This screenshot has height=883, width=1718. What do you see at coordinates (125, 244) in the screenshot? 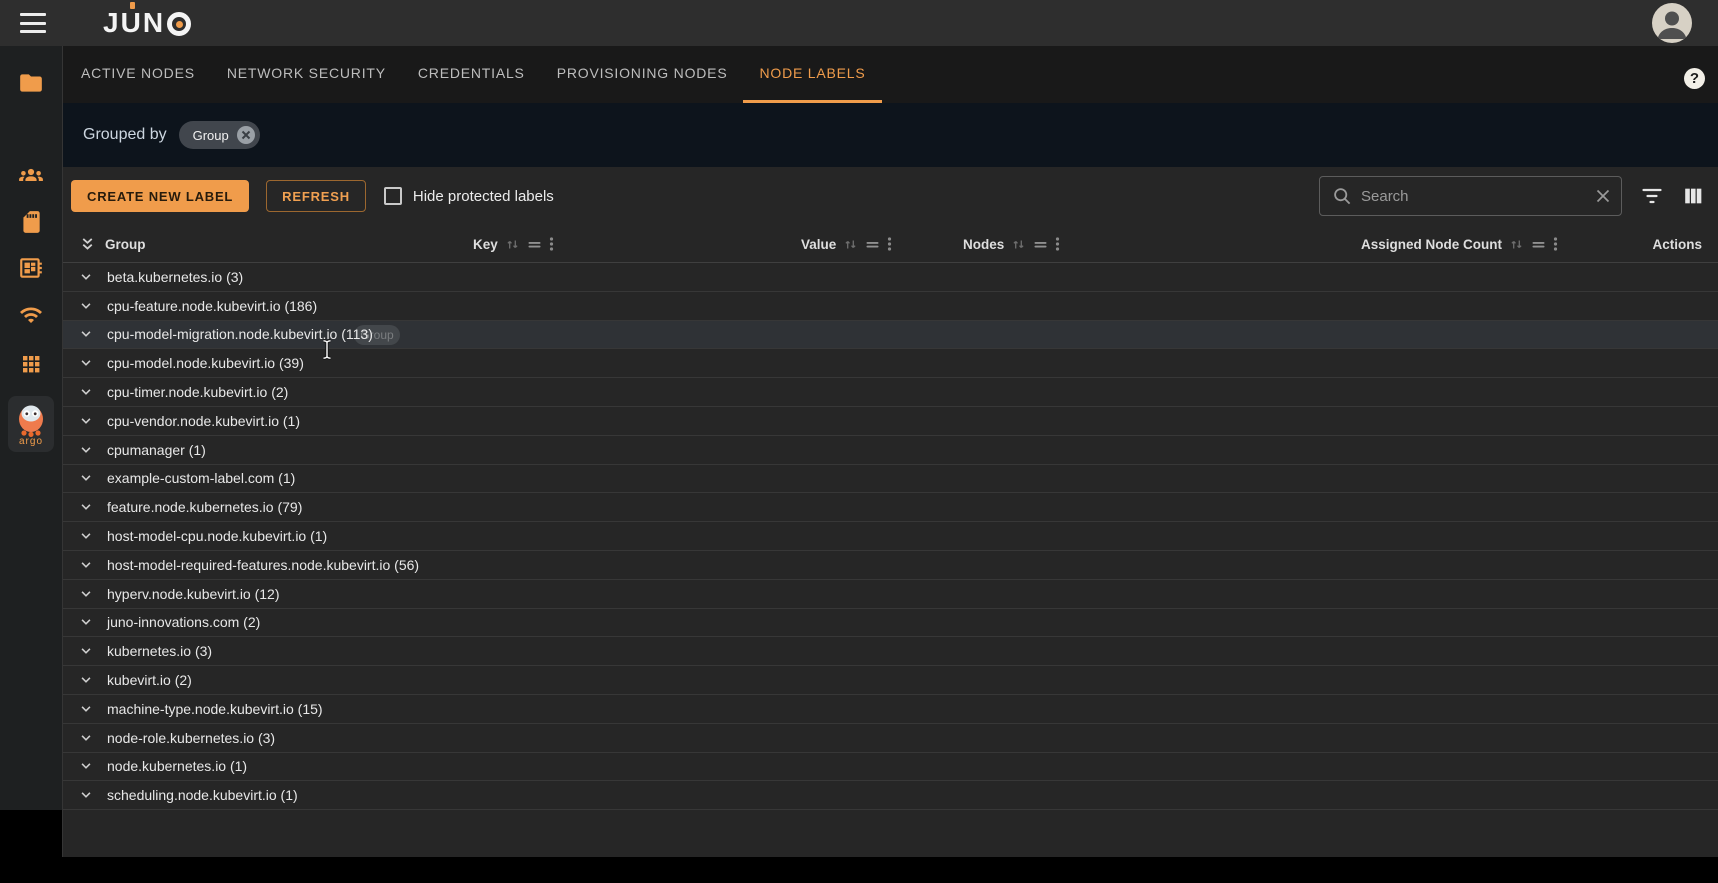
I see `group-column-label: Group` at bounding box center [125, 244].